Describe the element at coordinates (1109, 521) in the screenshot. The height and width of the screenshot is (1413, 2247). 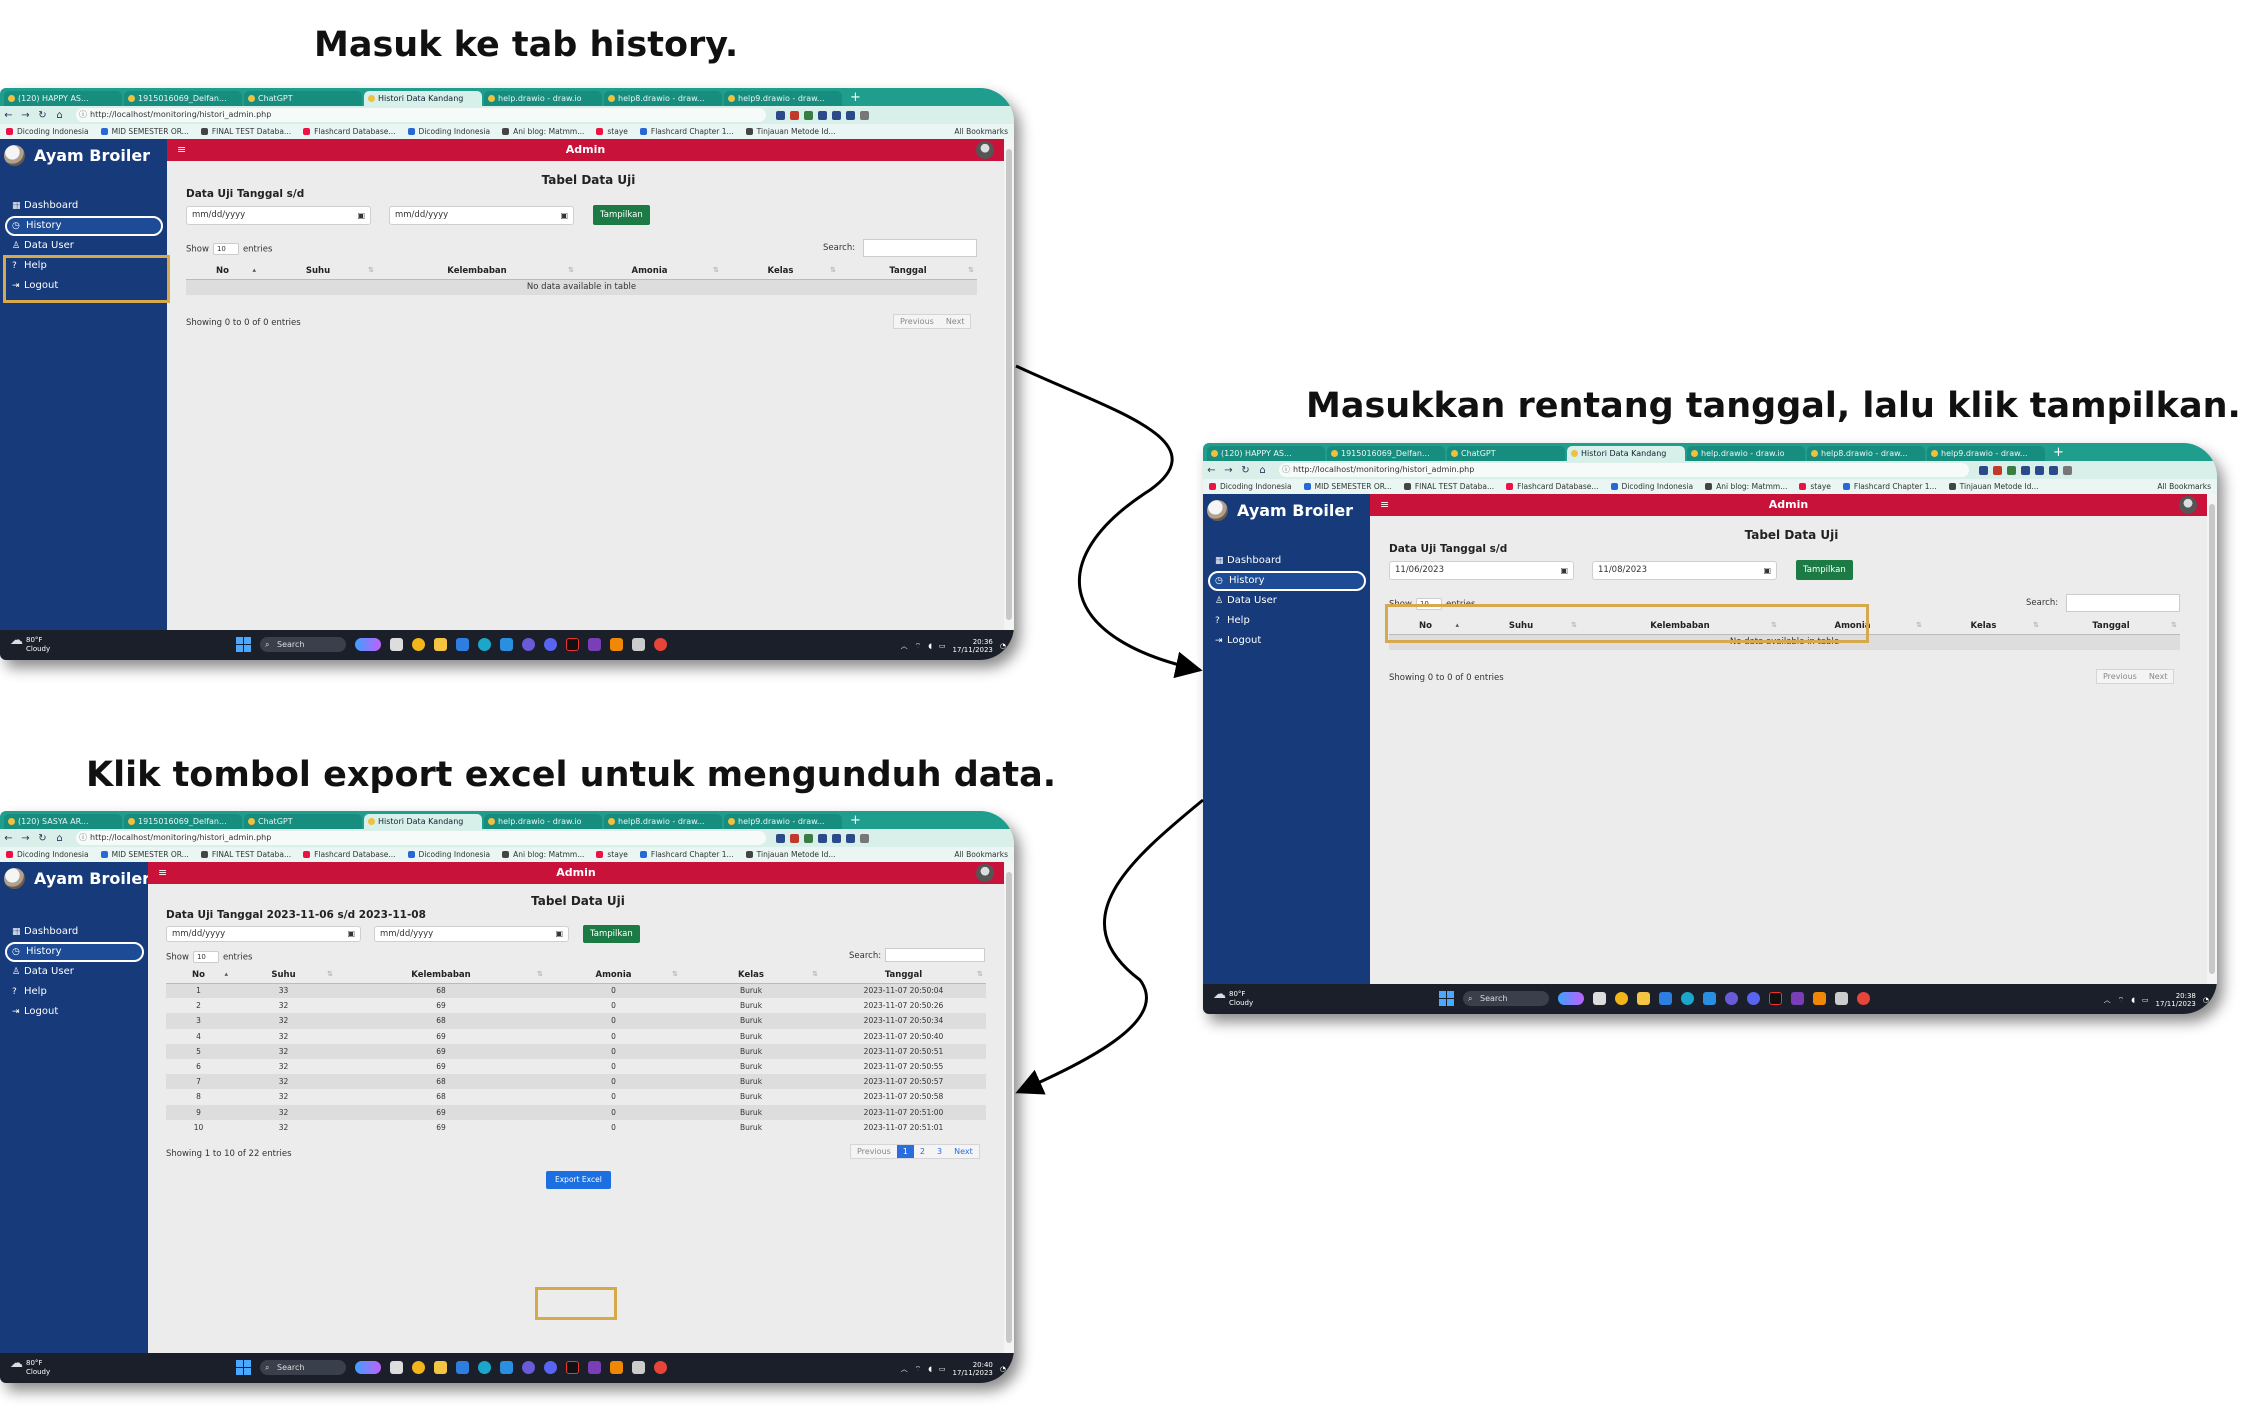
I see `arrow-step1-to-step2` at that location.